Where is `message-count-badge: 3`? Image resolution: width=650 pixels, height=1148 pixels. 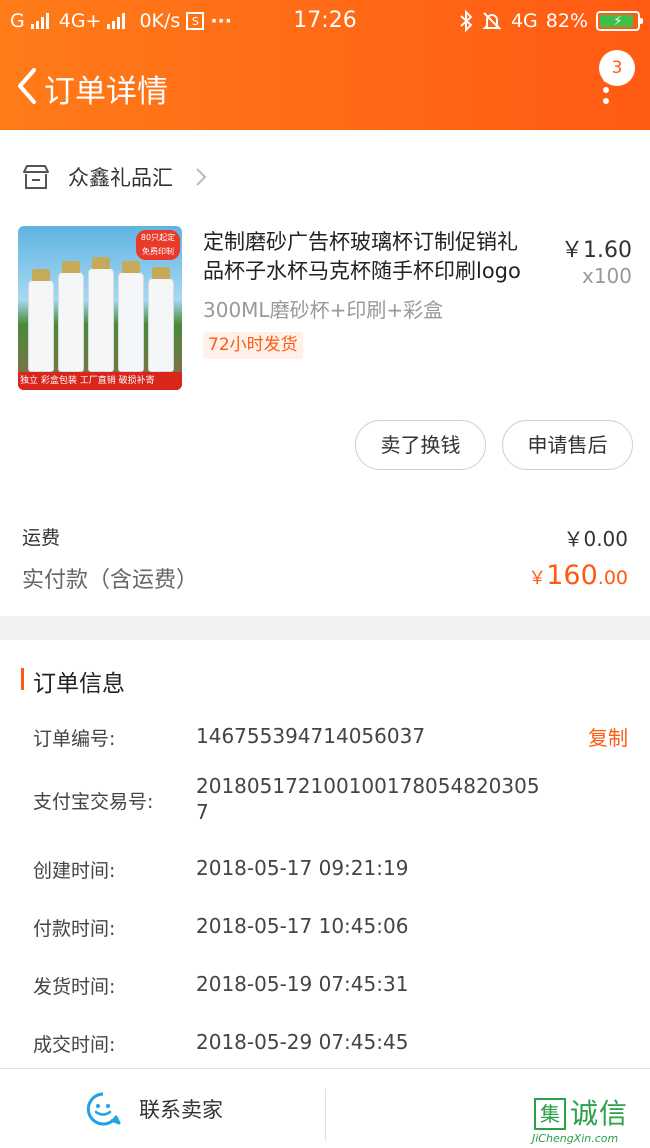
message-count-badge: 3 is located at coordinates (617, 68).